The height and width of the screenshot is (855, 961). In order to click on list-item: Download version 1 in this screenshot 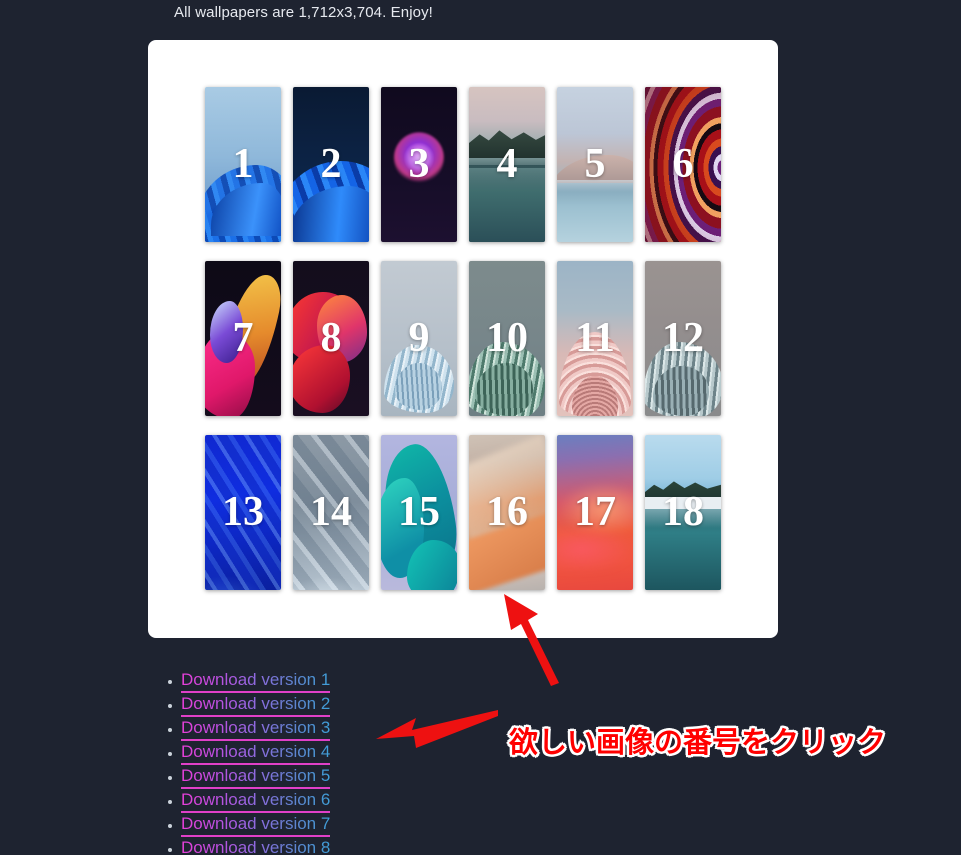, I will do `click(248, 681)`.